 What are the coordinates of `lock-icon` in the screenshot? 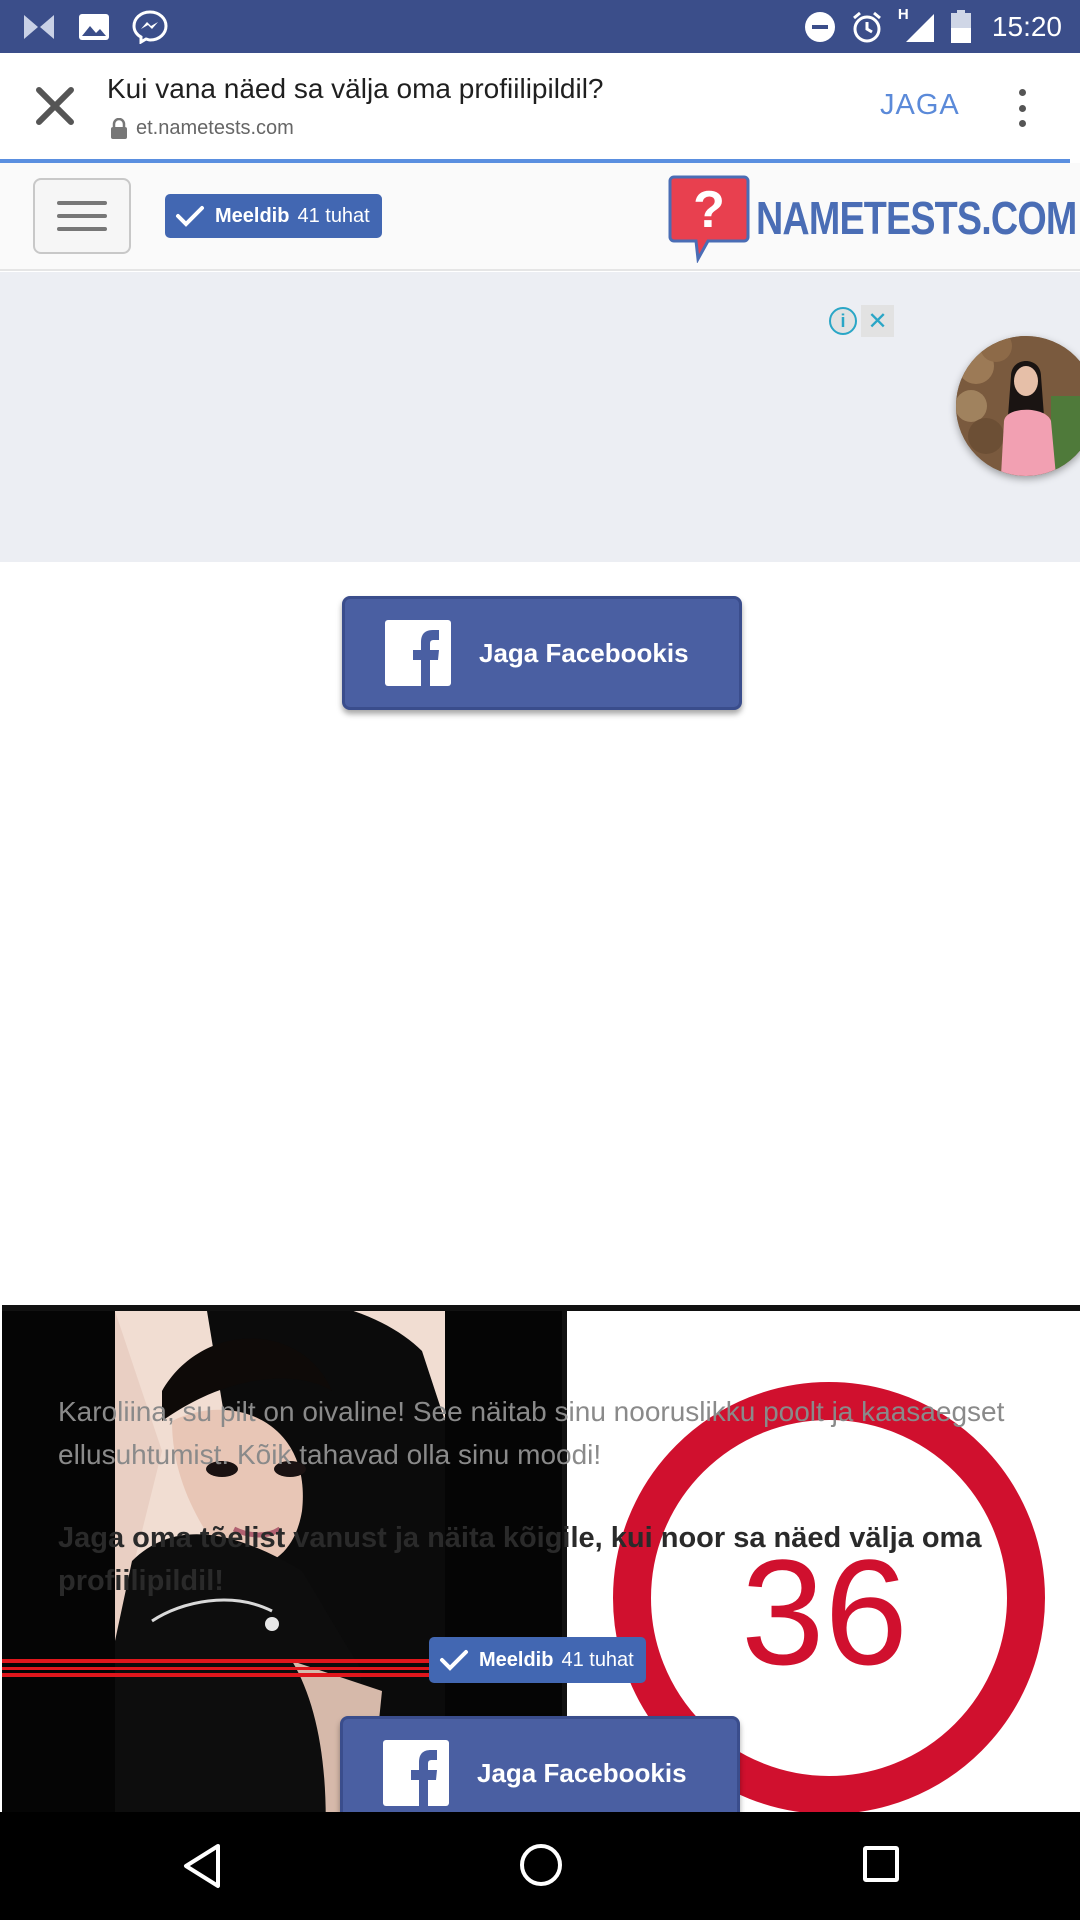 It's located at (119, 128).